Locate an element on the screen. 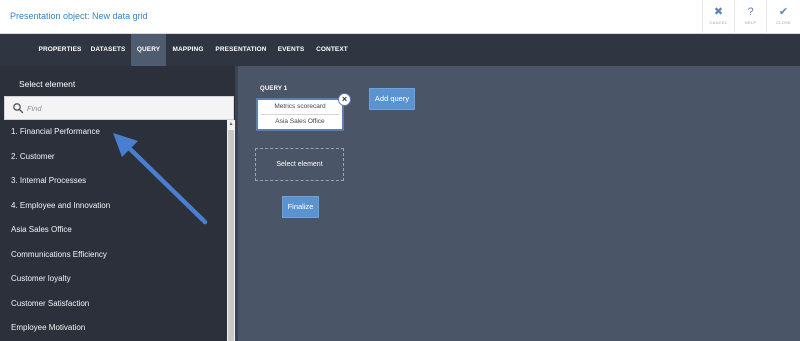  tab-presentation: PRESENTATION is located at coordinates (241, 50).